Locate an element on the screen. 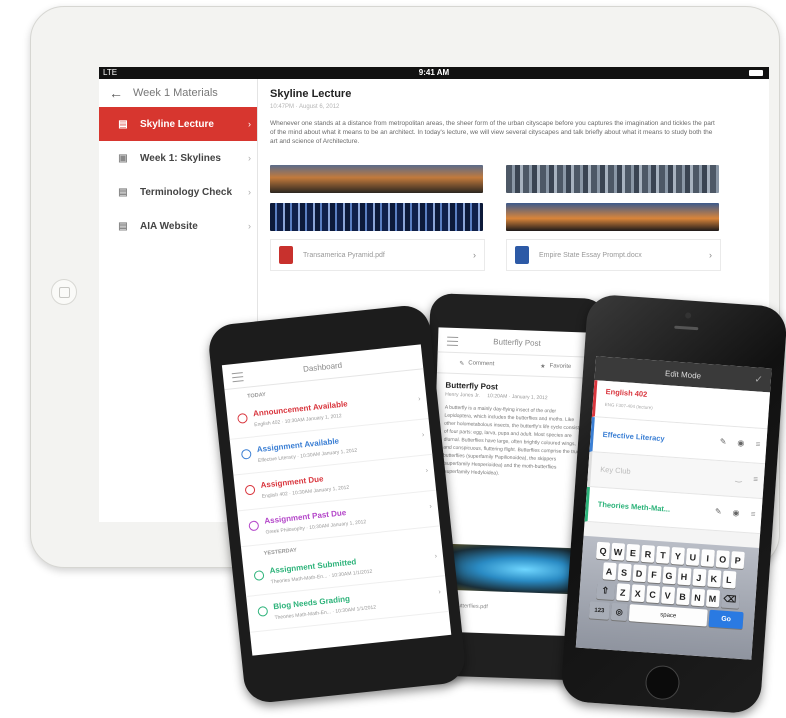  key-k: K is located at coordinates (713, 578).